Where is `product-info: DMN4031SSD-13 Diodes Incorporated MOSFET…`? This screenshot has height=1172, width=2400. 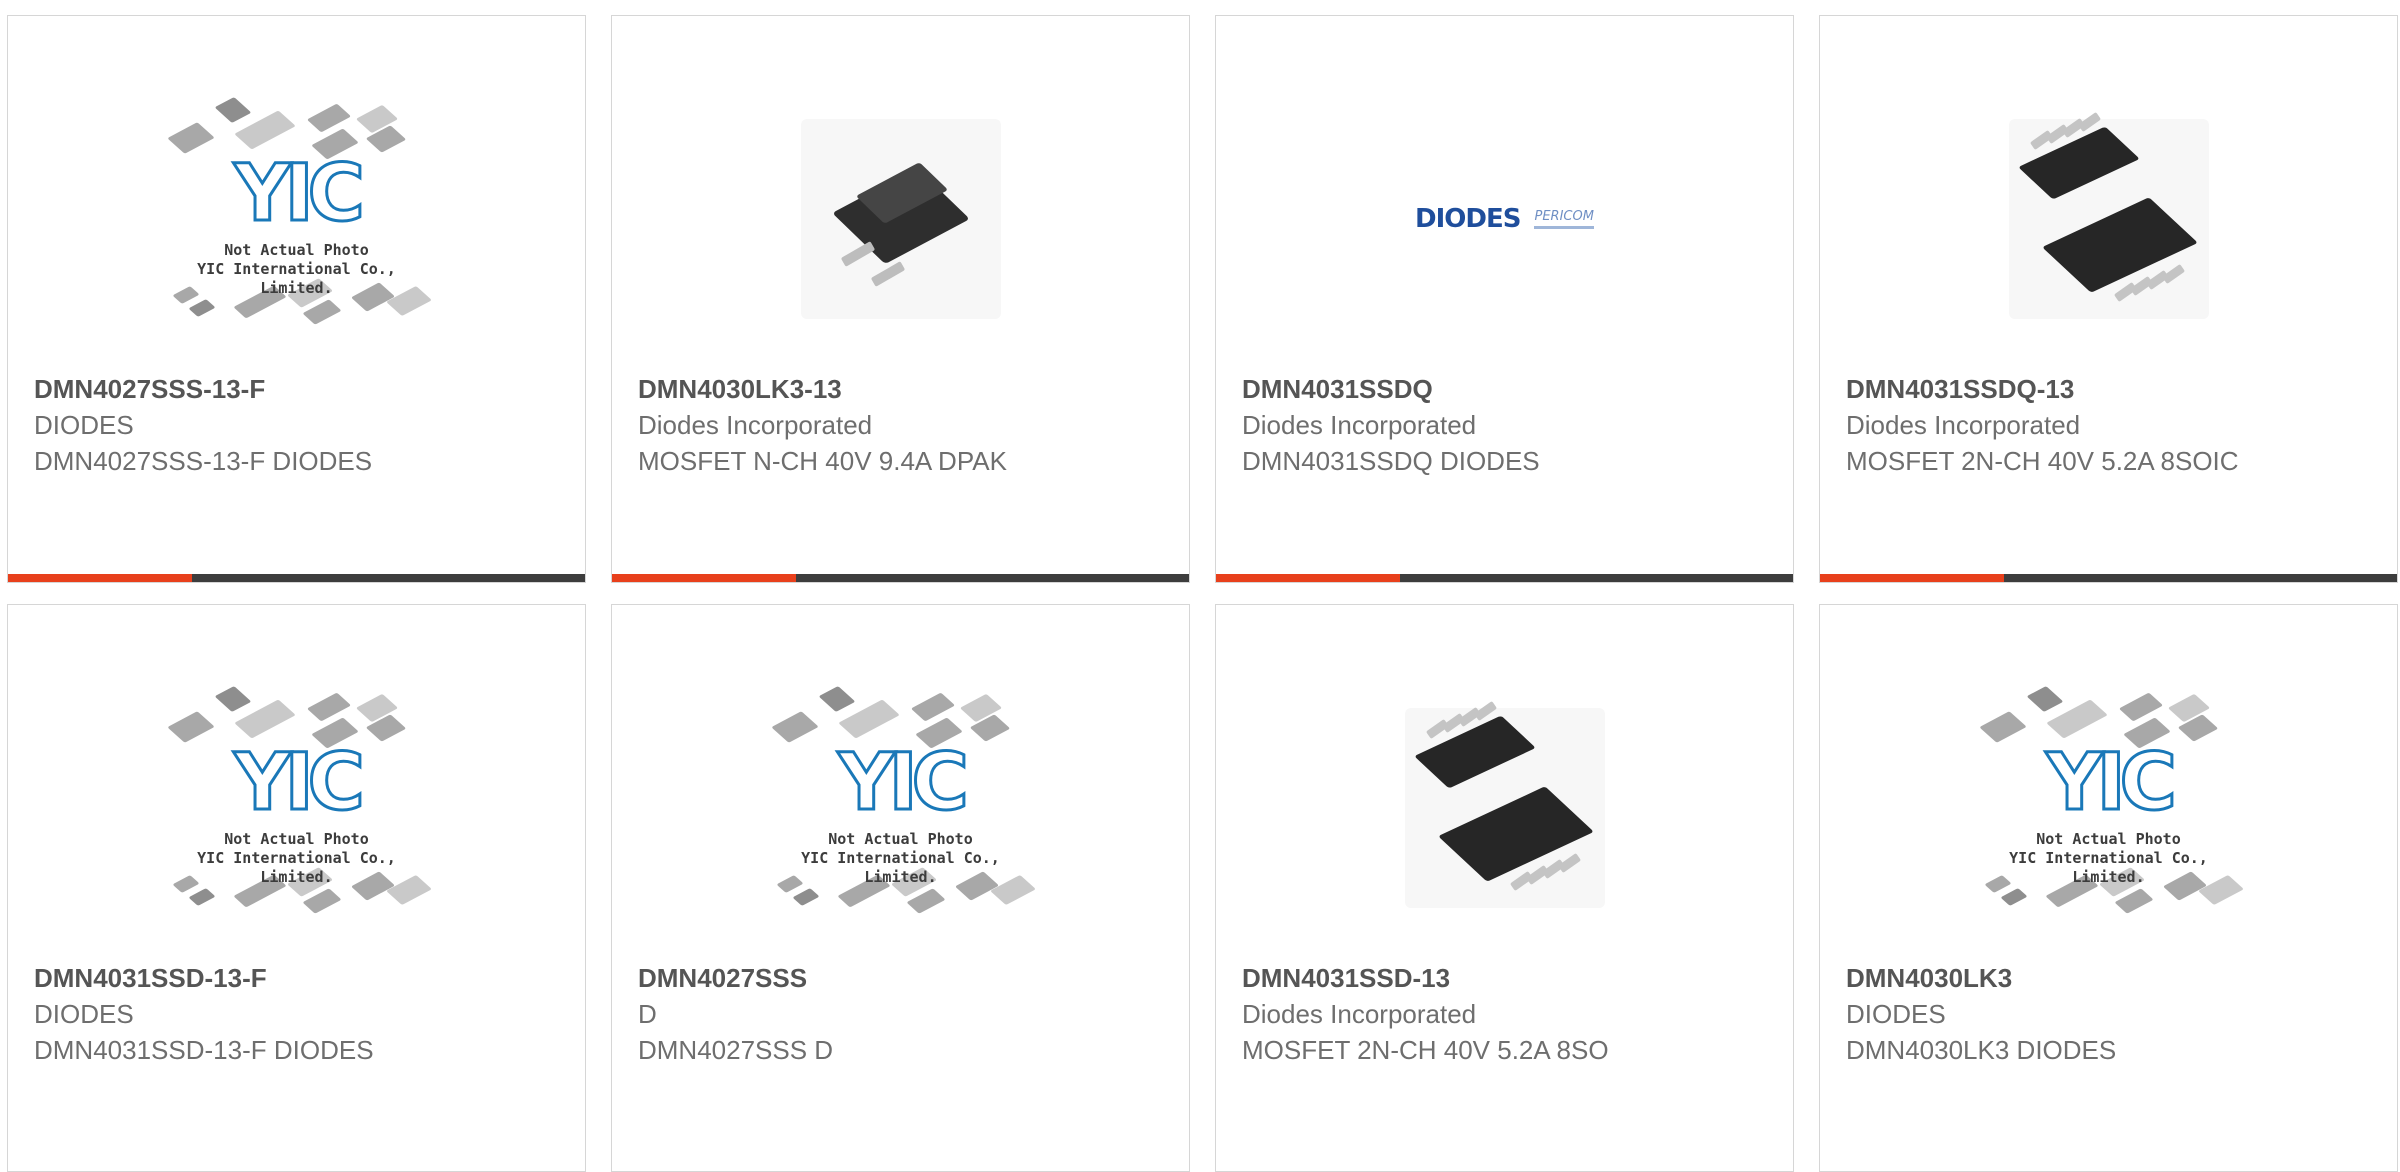
product-info: DMN4031SSD-13 Diodes Incorporated MOSFET… is located at coordinates (1452, 1014).